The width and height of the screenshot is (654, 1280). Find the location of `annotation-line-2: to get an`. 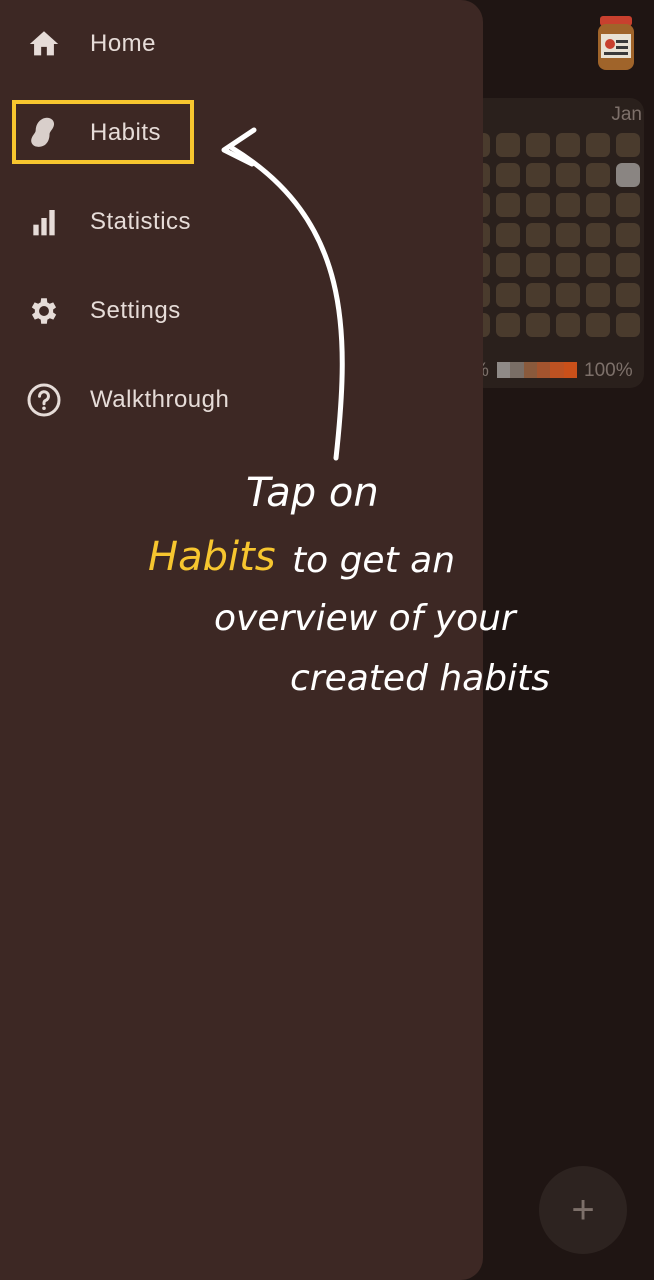

annotation-line-2: to get an is located at coordinates (374, 560).